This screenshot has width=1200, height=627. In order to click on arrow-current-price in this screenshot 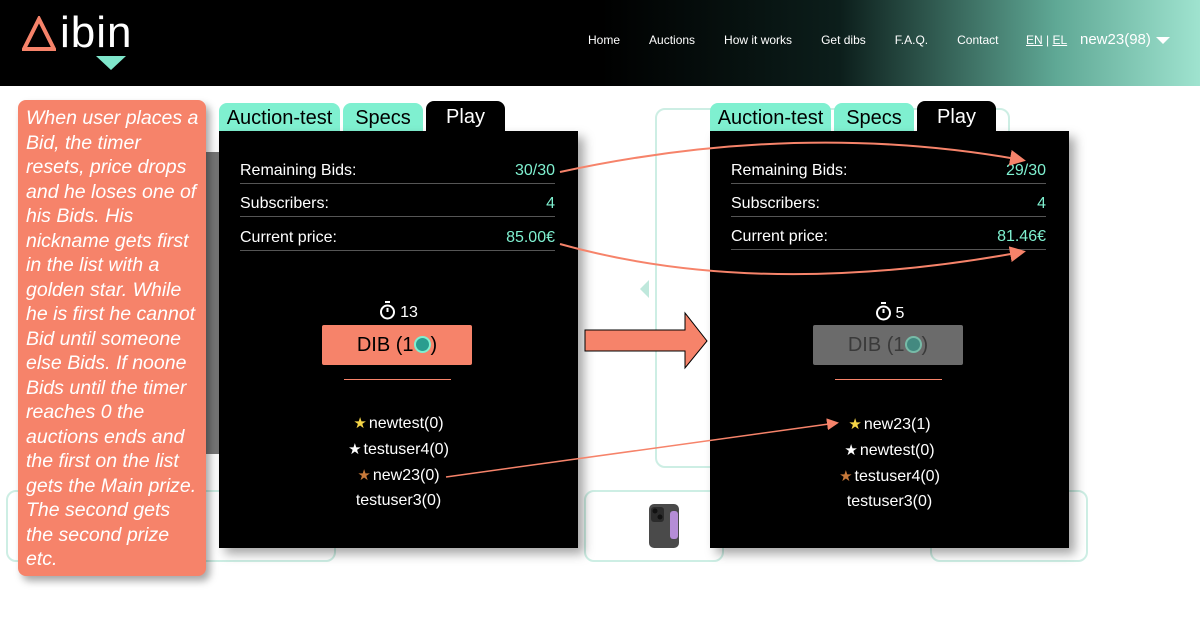, I will do `click(792, 259)`.